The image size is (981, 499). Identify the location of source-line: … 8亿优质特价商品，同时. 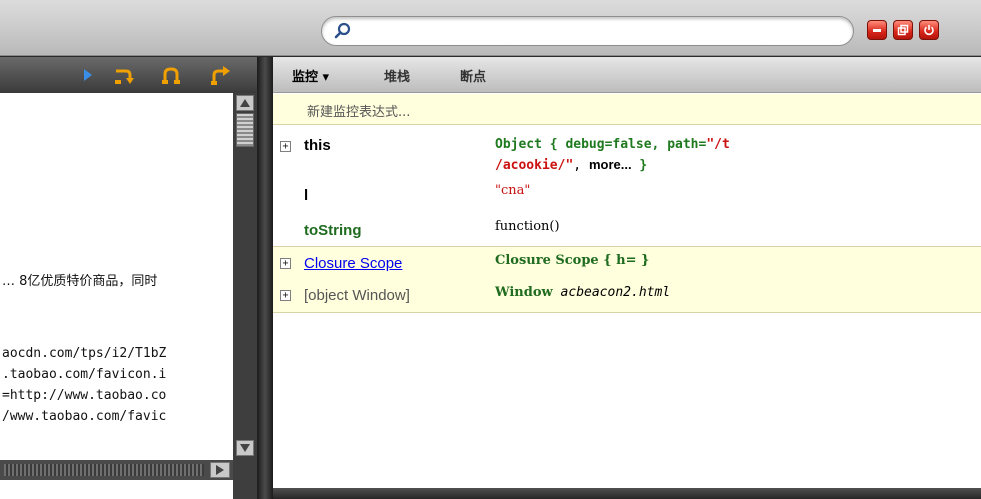
(80, 281).